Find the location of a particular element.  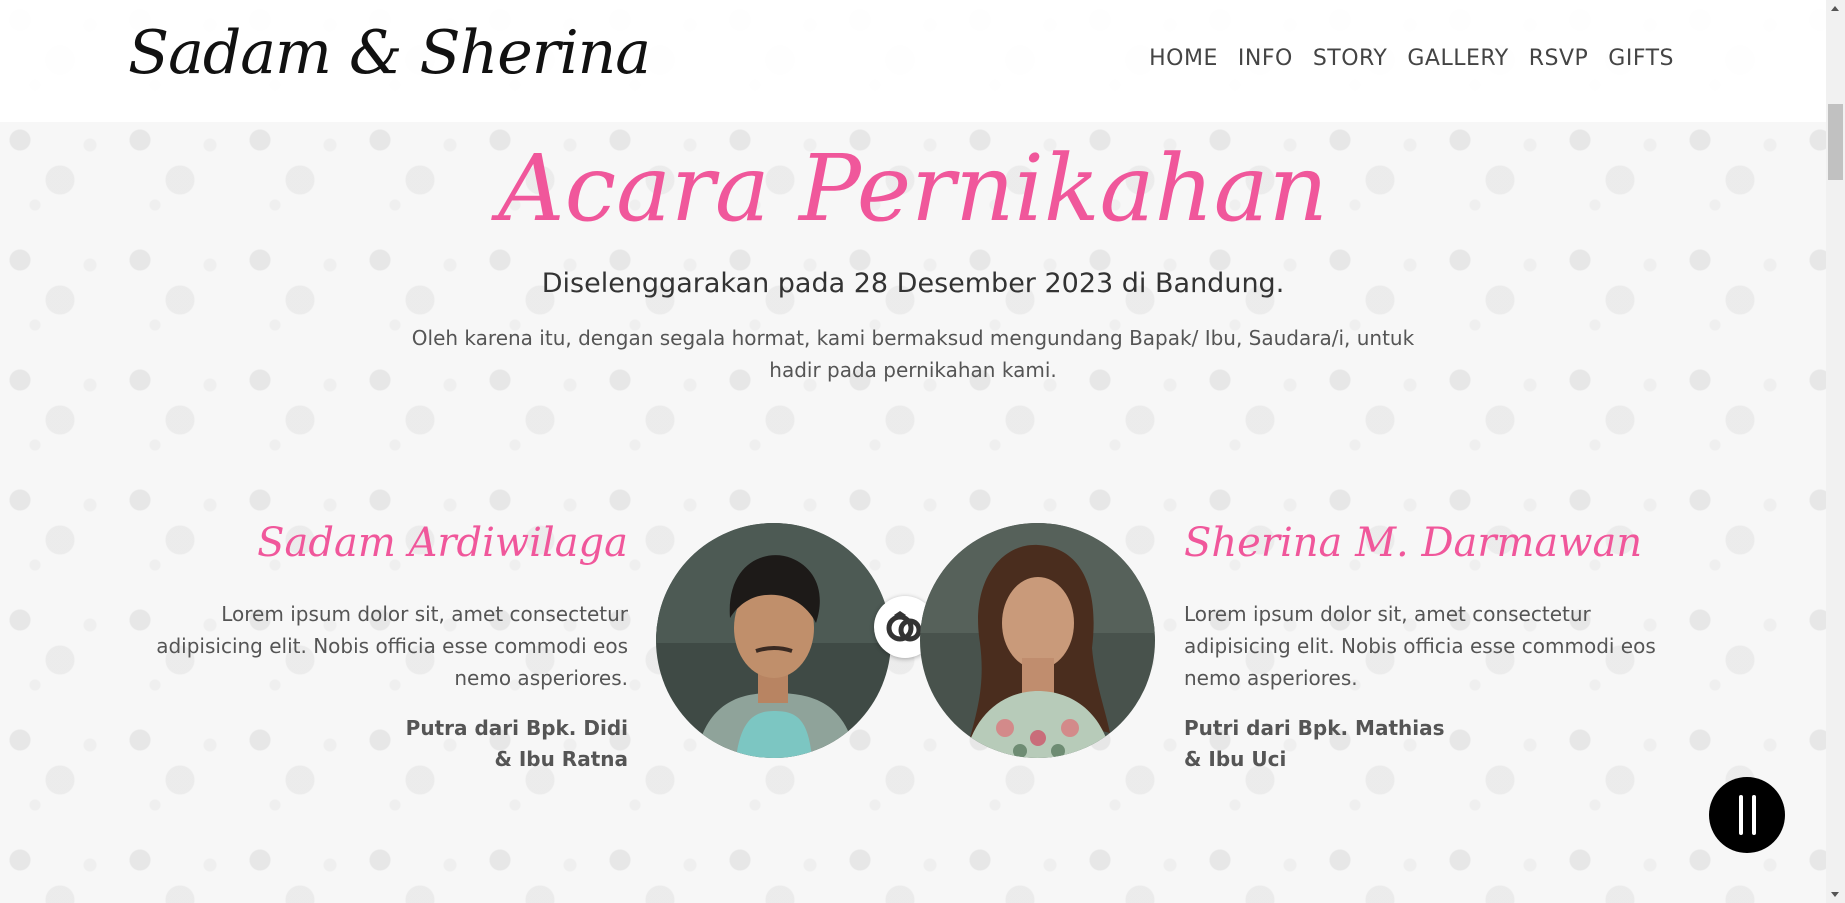

pause-icon is located at coordinates (1740, 815).